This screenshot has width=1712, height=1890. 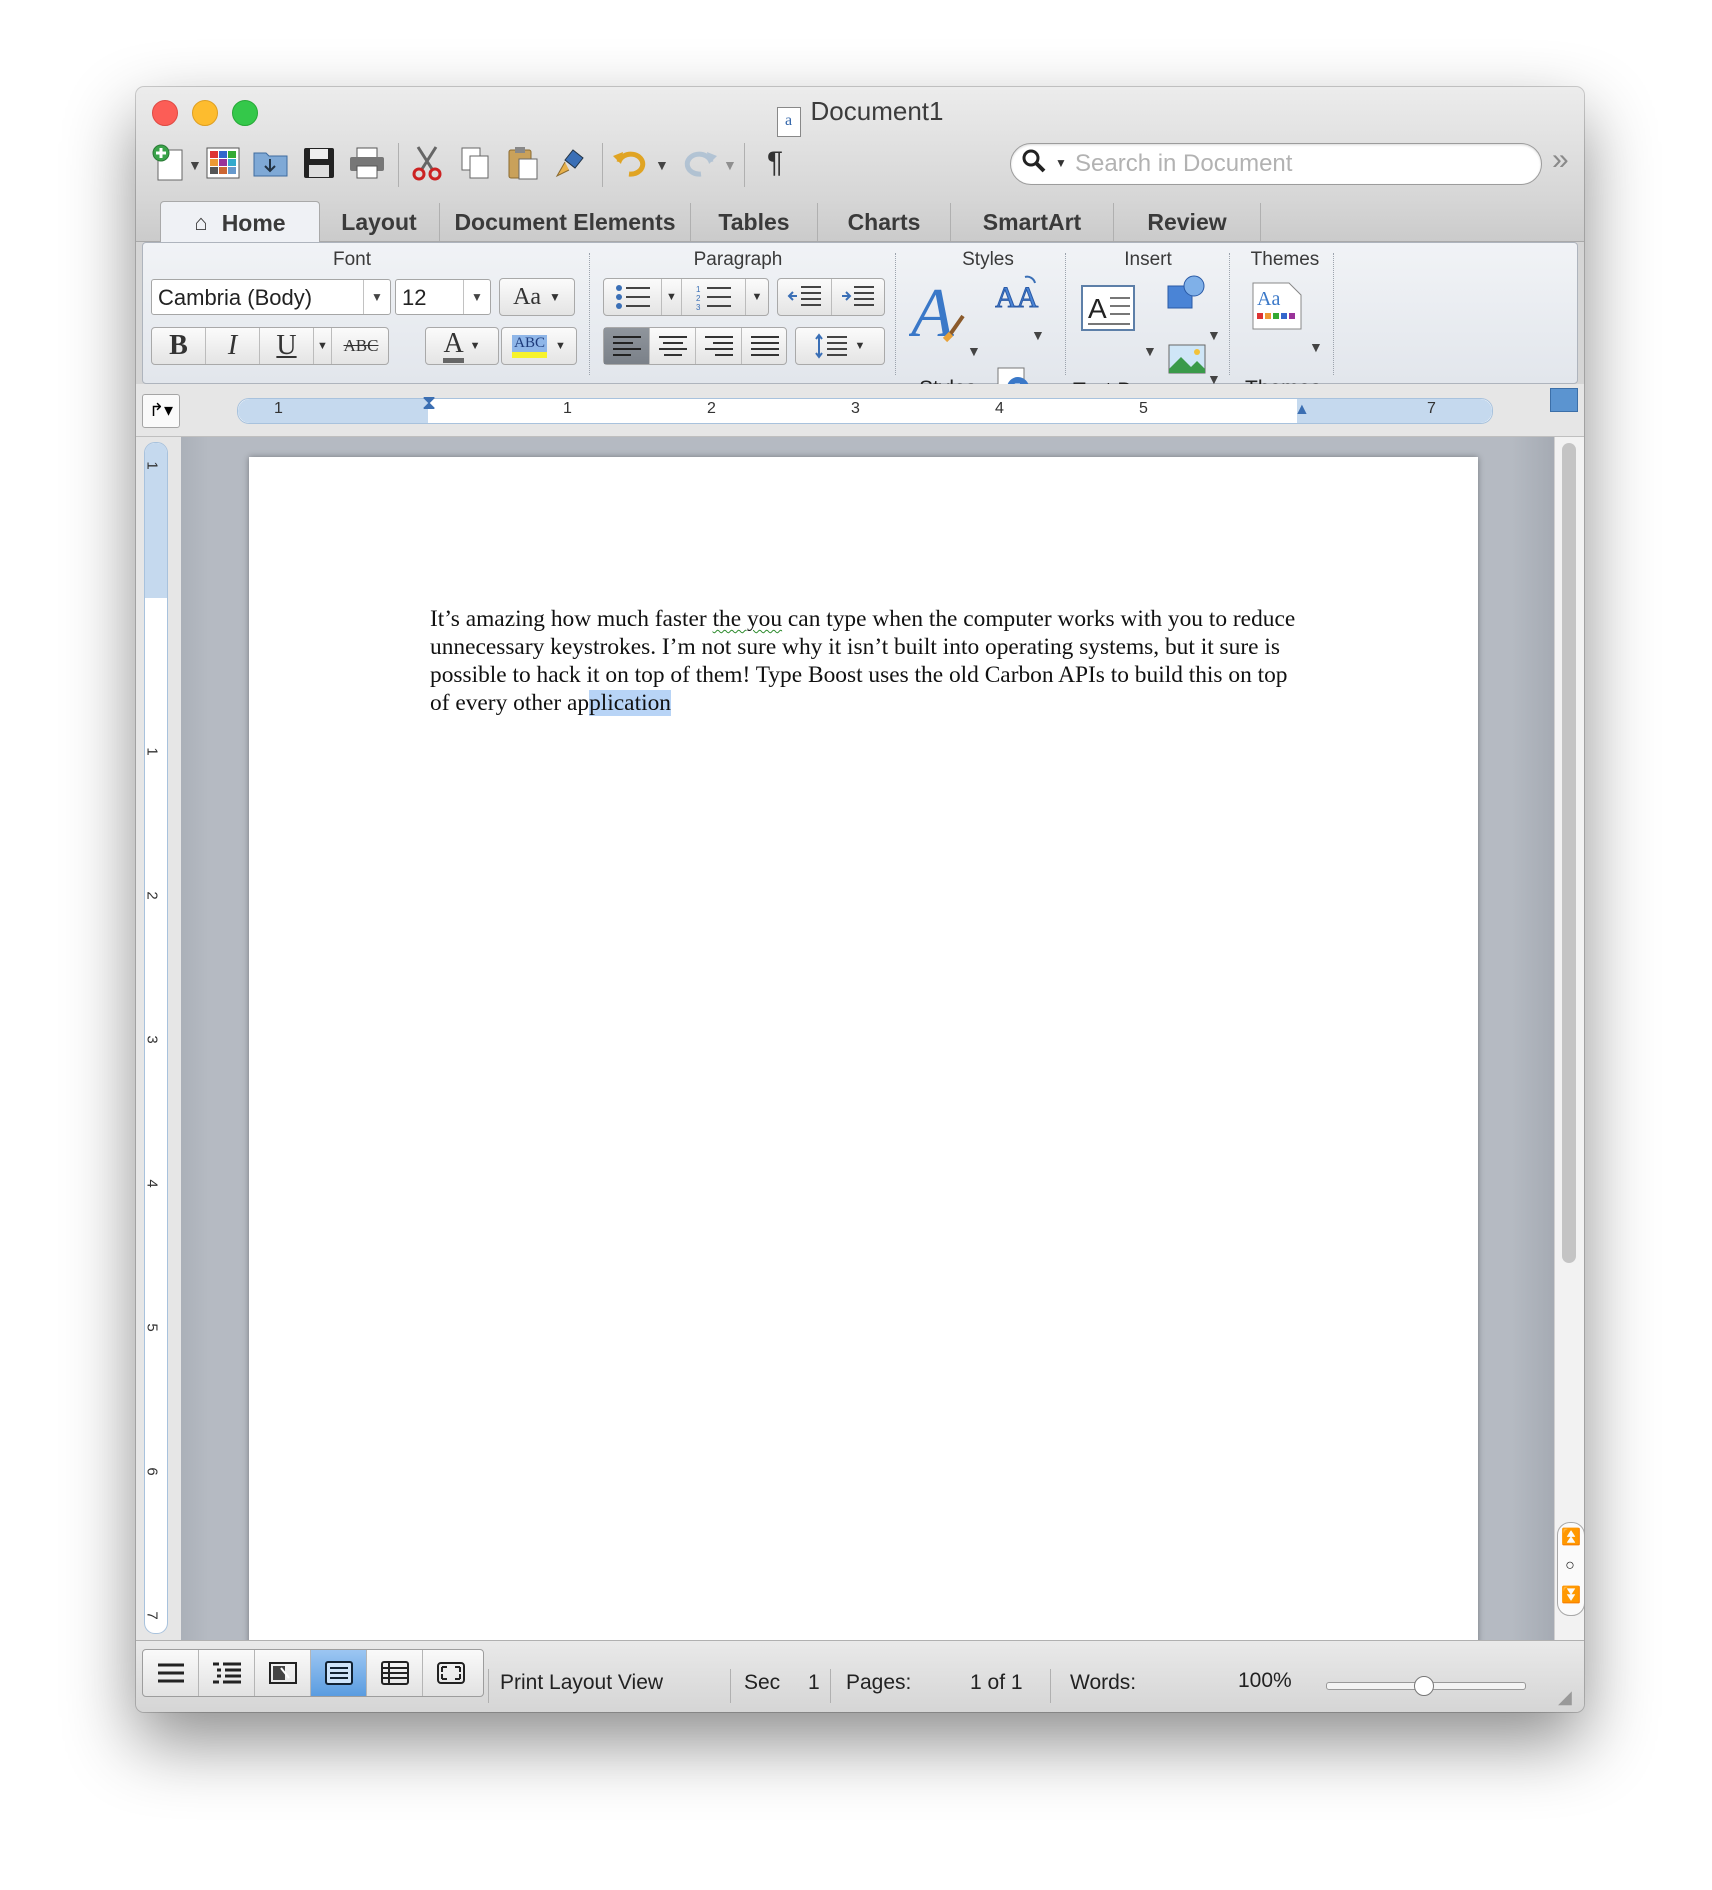 I want to click on shapes-icon, so click(x=1187, y=293).